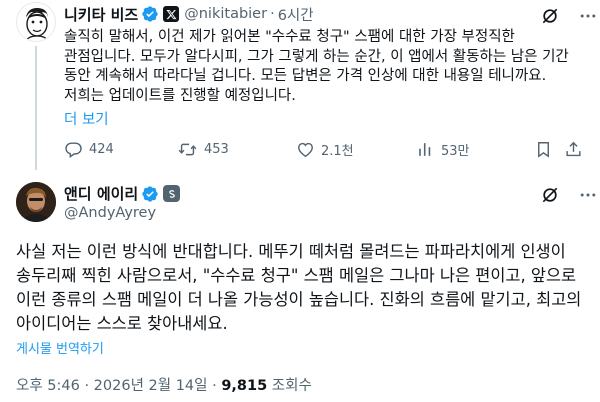 This screenshot has height=402, width=600. Describe the element at coordinates (101, 149) in the screenshot. I see `reply-count: 424` at that location.